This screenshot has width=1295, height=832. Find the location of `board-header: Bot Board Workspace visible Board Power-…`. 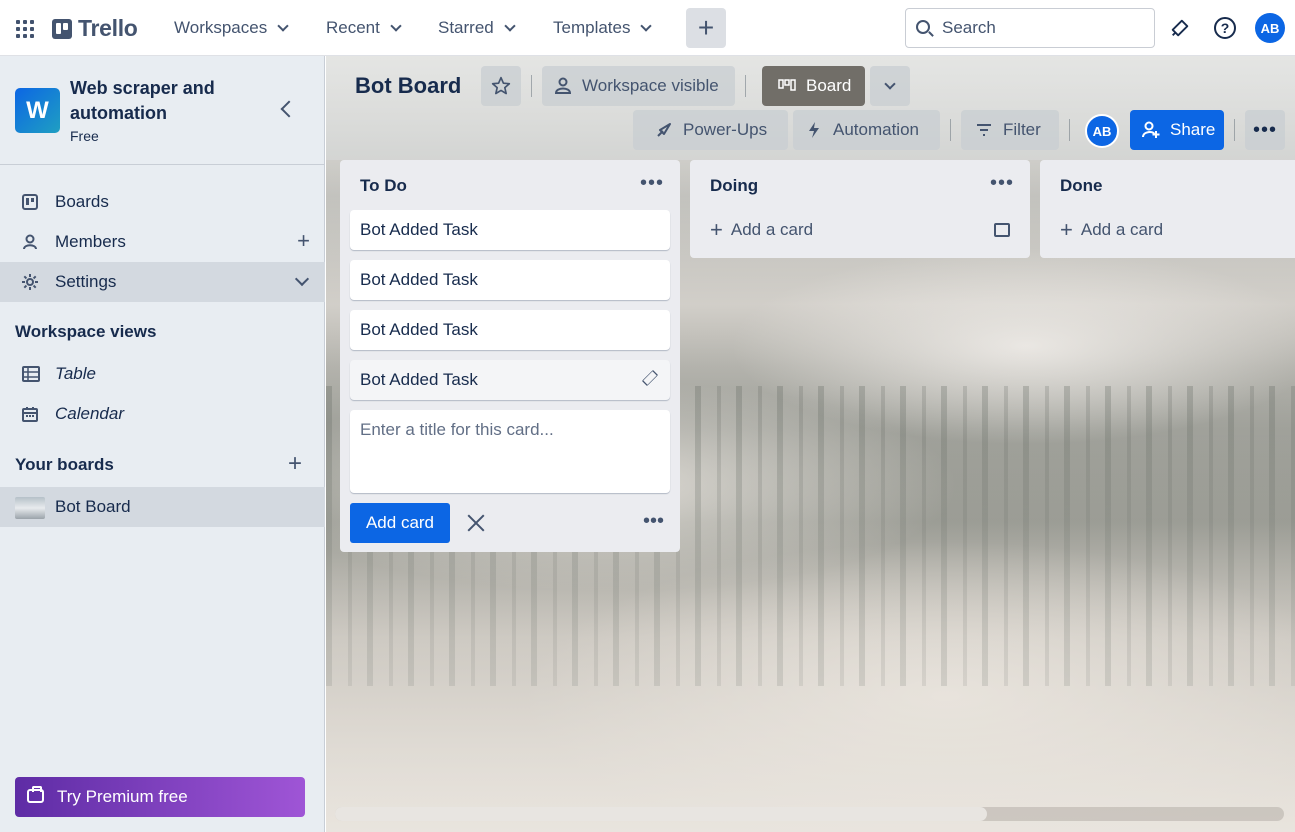

board-header: Bot Board Workspace visible Board Power-… is located at coordinates (810, 108).